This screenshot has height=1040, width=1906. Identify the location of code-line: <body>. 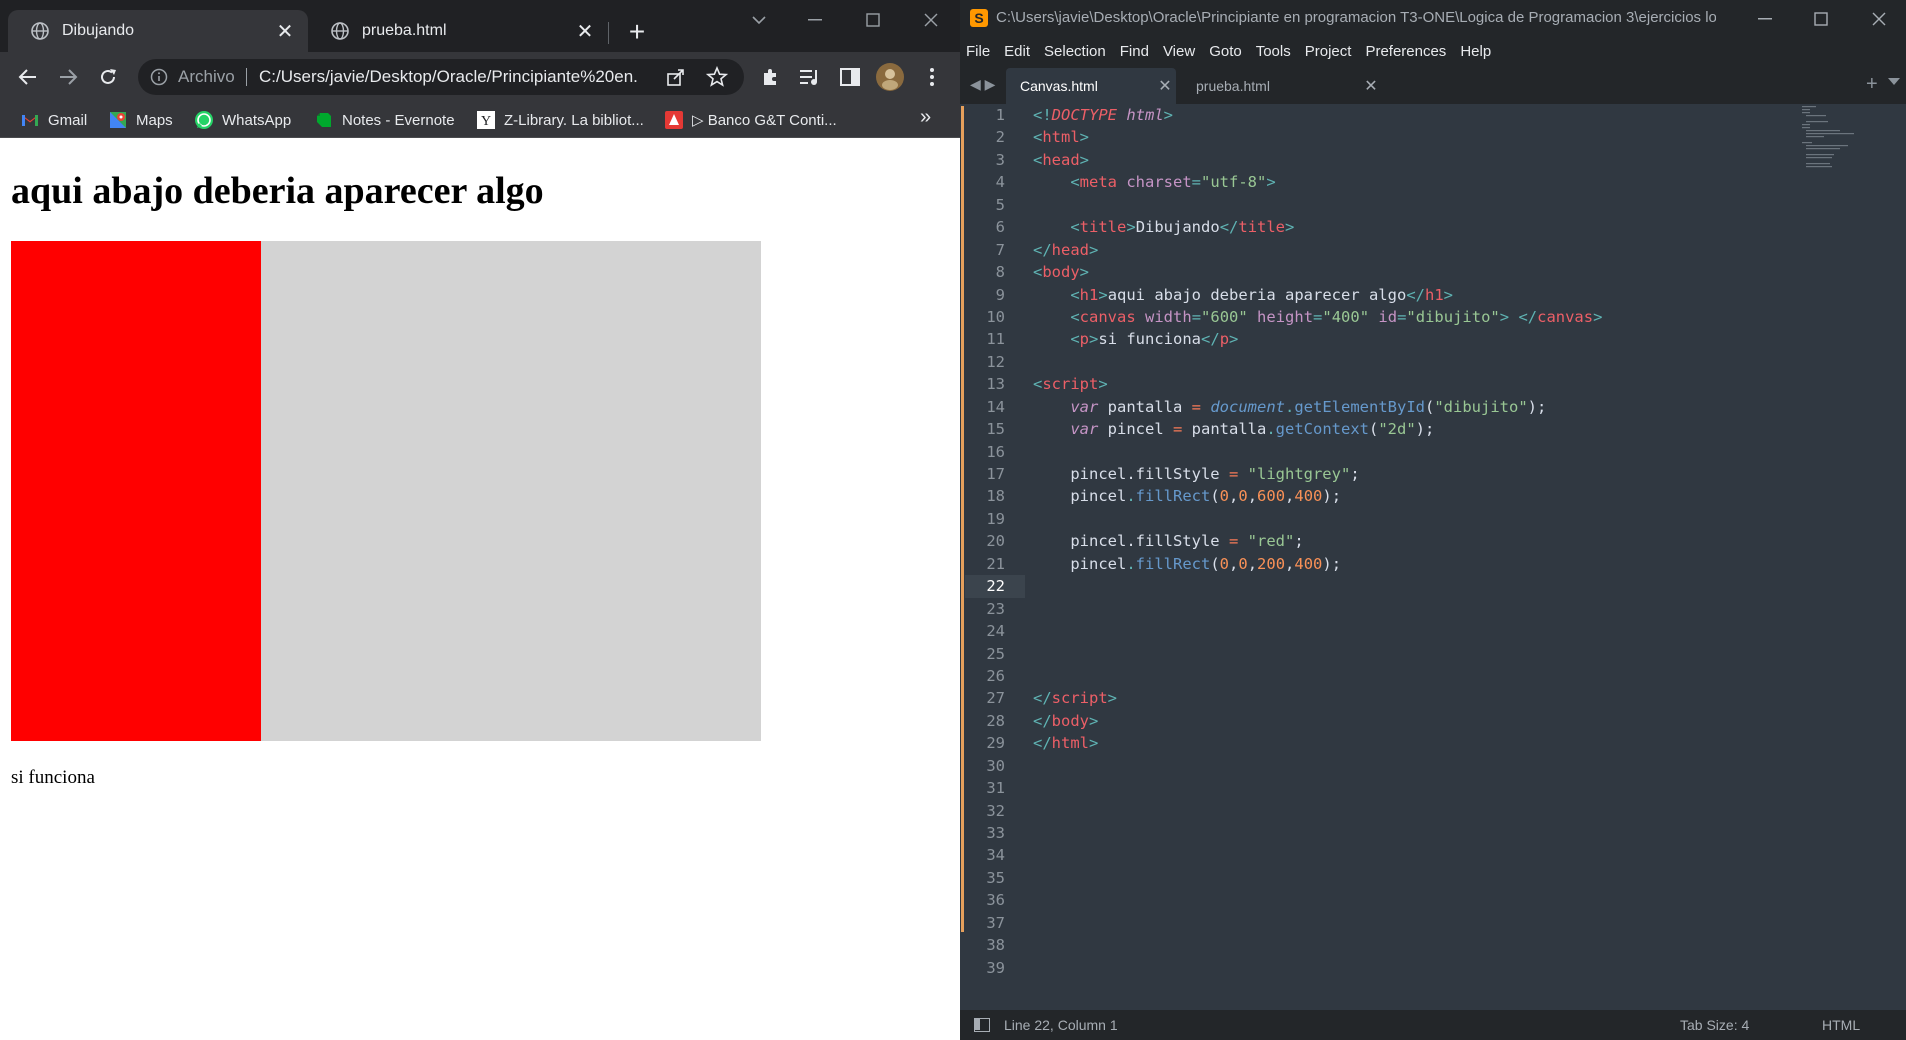
(1061, 272).